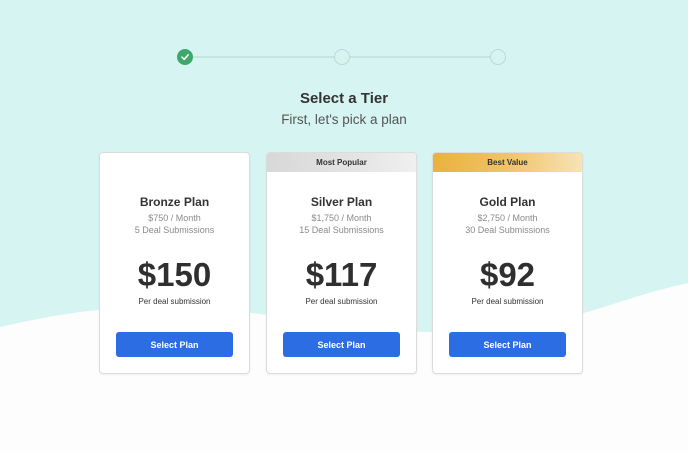  Describe the element at coordinates (341, 274) in the screenshot. I see `plan-price: $117` at that location.